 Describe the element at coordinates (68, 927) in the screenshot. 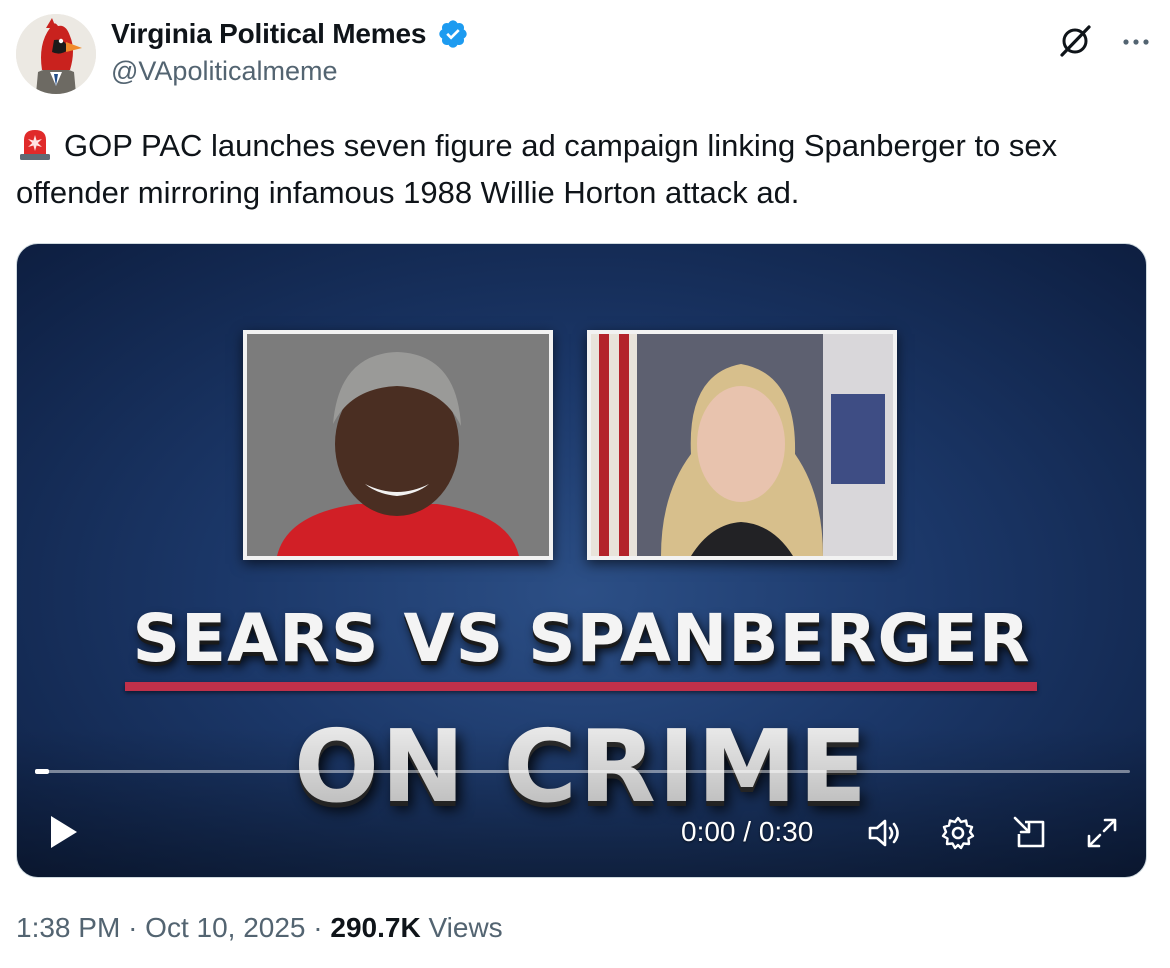

I see `post-time: 1:38 PM` at that location.